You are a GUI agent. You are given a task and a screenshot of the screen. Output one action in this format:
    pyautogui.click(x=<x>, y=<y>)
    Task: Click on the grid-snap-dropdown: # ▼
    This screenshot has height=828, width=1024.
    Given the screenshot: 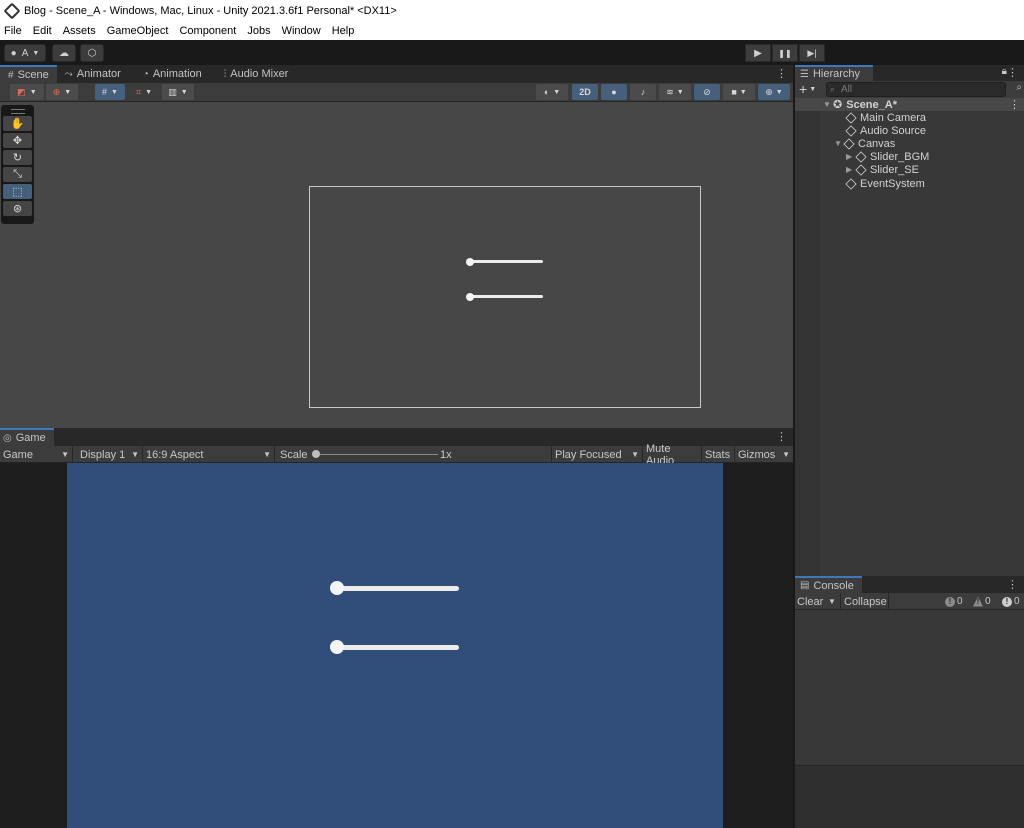 What is the action you would take?
    pyautogui.click(x=110, y=92)
    